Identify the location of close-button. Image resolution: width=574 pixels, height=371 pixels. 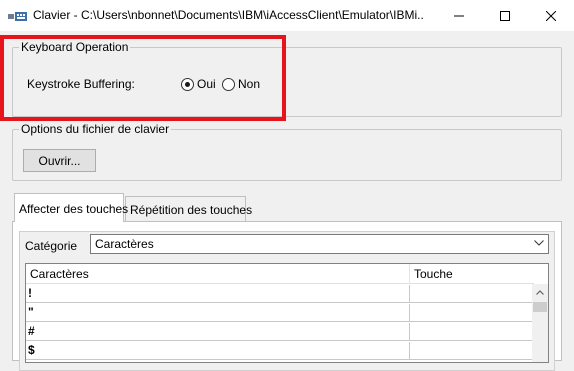
(551, 15).